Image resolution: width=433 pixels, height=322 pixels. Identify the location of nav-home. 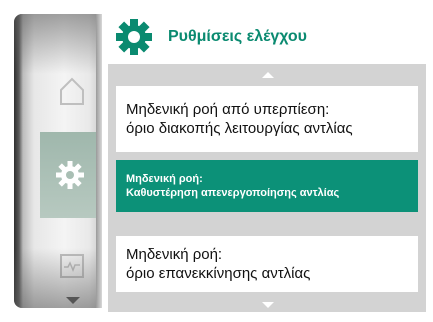
(72, 91).